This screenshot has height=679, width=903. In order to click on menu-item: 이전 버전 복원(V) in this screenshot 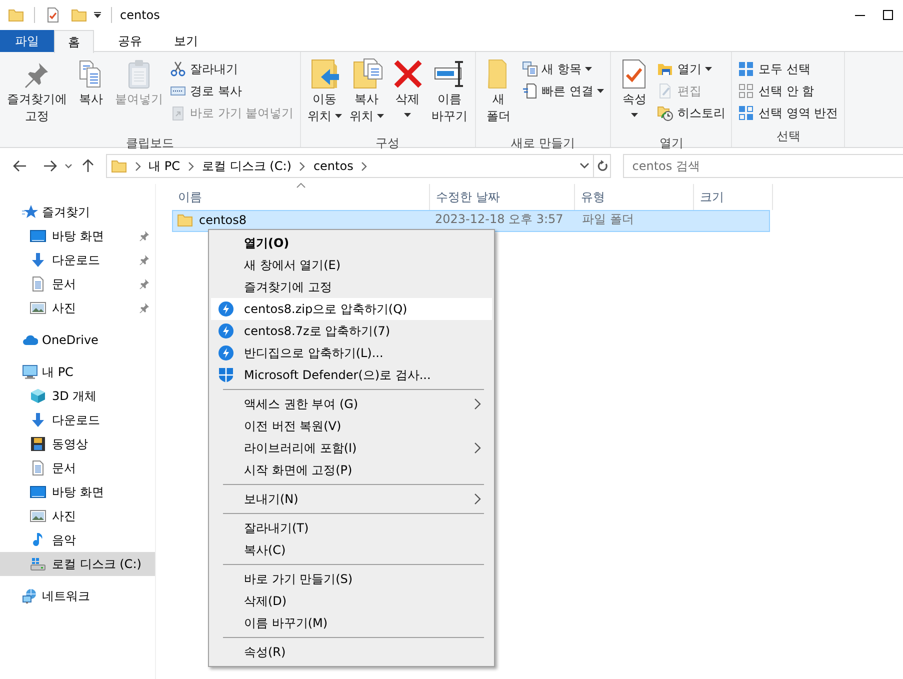, I will do `click(351, 426)`.